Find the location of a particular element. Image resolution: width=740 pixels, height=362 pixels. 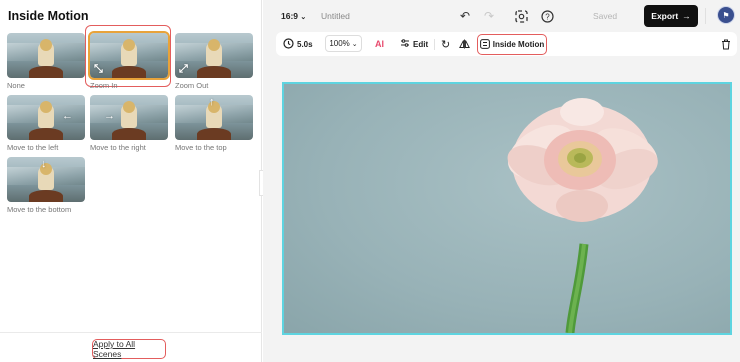

ai-icon: AI is located at coordinates (379, 44).